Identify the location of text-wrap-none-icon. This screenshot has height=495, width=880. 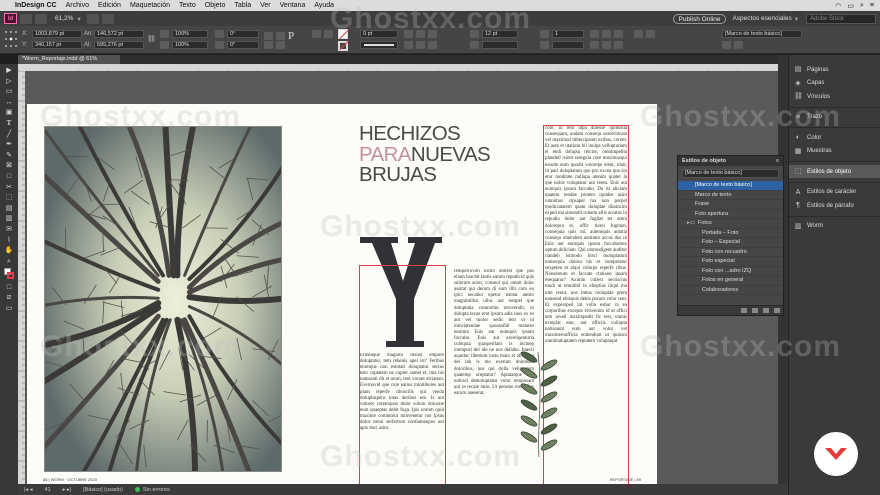
(408, 34).